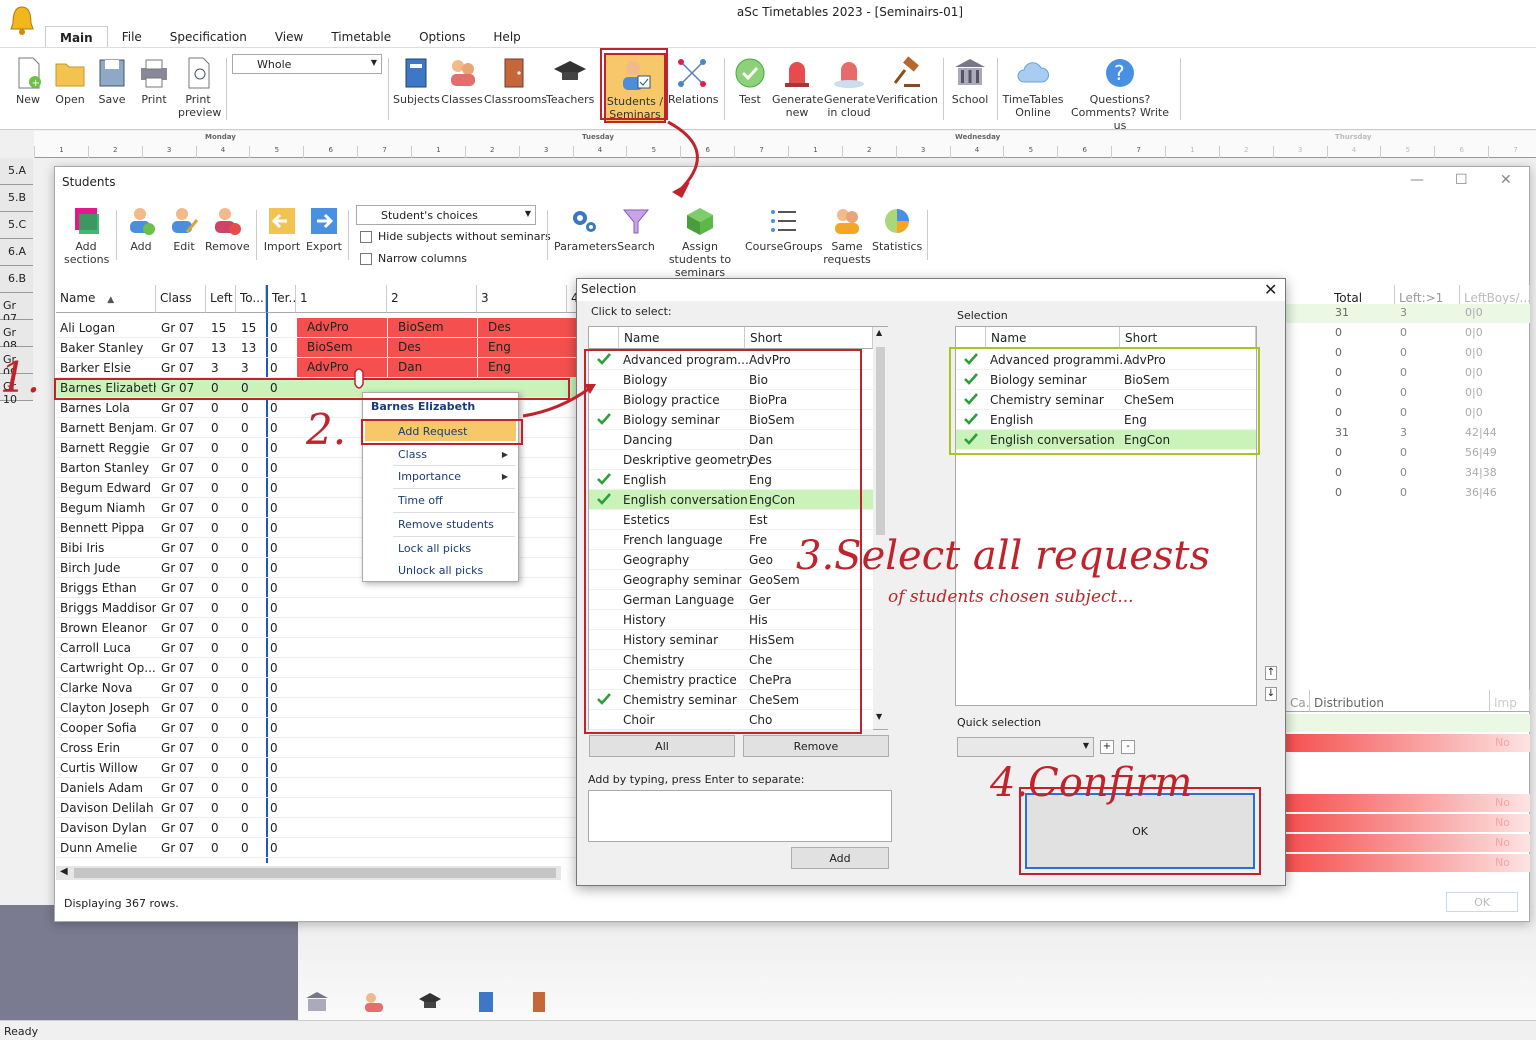 The width and height of the screenshot is (1536, 1040). Describe the element at coordinates (526, 269) in the screenshot. I see `annotation-arrows` at that location.